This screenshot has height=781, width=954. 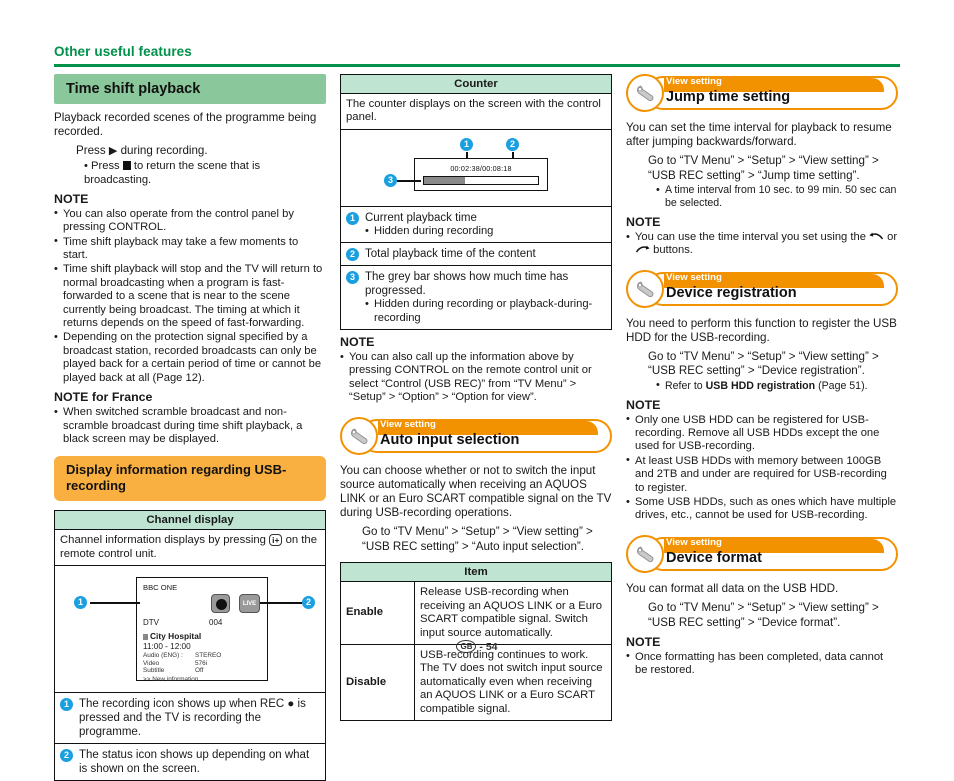 I want to click on callout-badge-3: 3, so click(x=390, y=180).